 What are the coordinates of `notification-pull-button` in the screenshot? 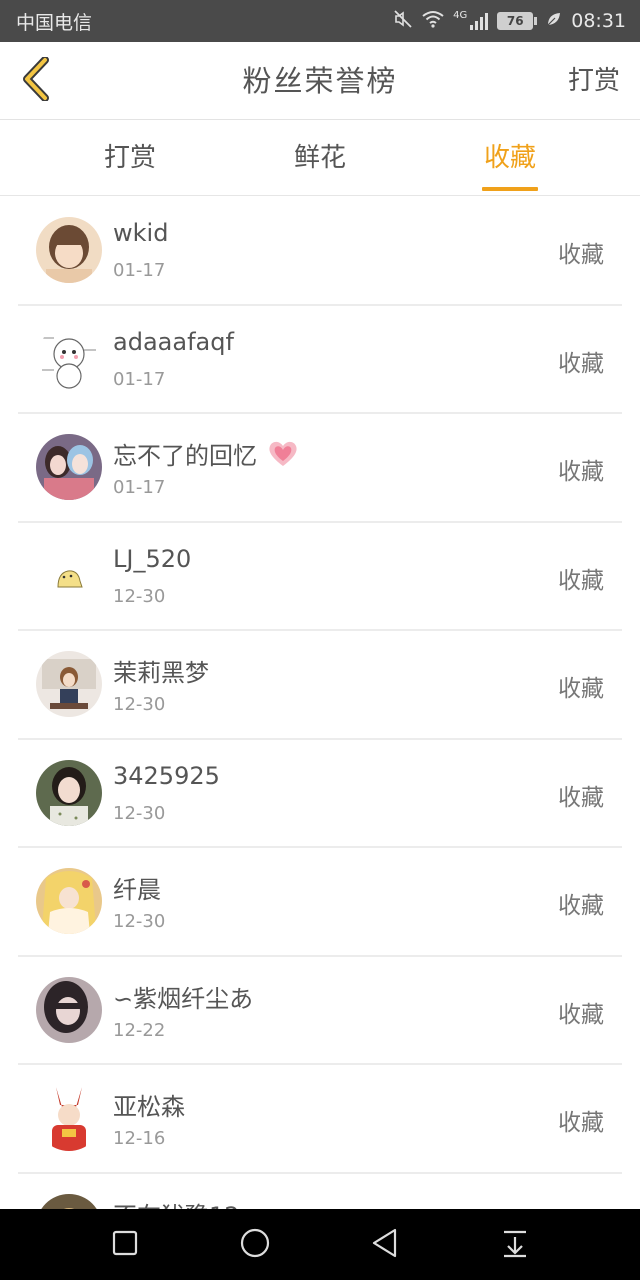 It's located at (515, 1245).